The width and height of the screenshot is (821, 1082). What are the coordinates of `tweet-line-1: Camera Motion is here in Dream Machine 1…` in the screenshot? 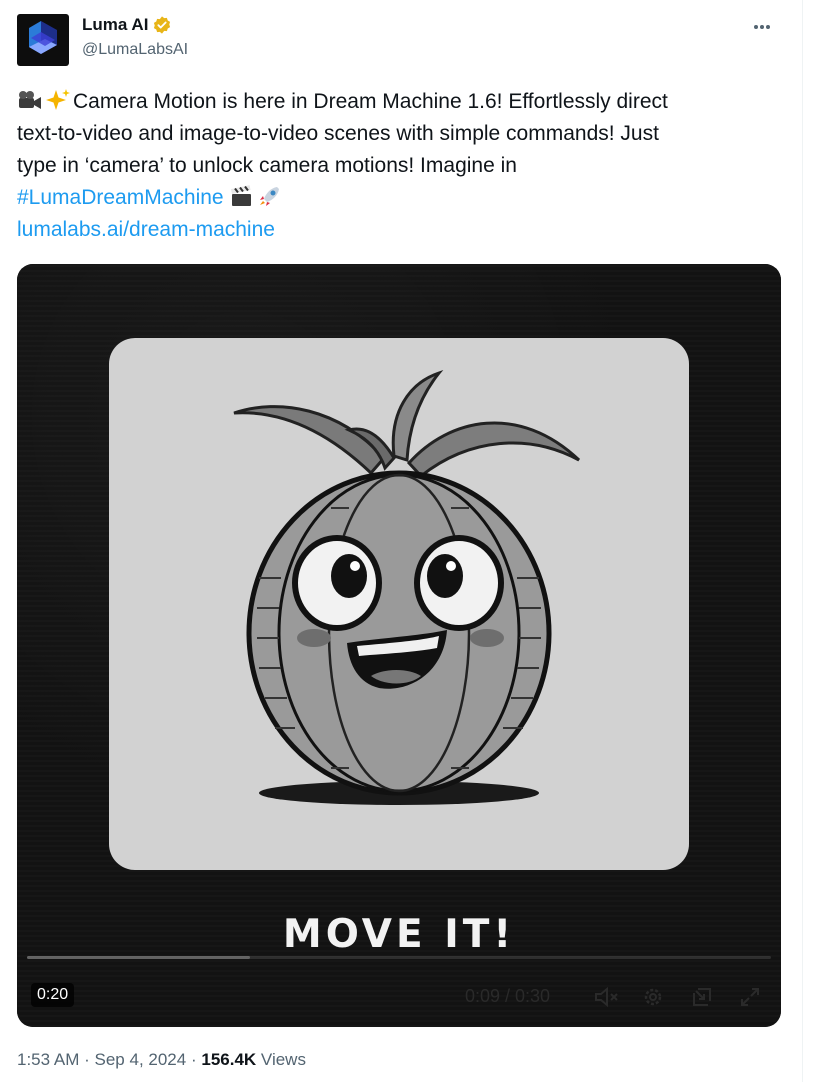 It's located at (397, 102).